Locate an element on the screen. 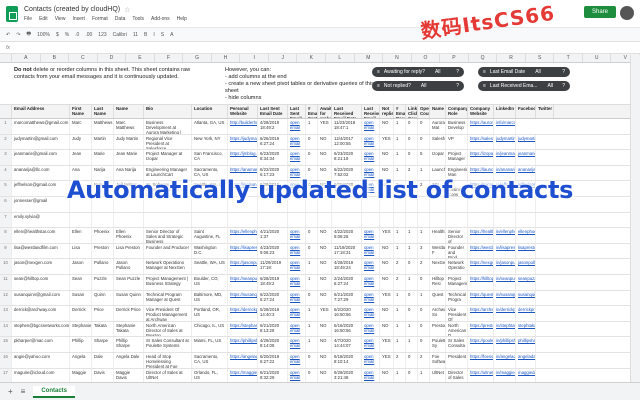  column-header: Last Name is located at coordinates (103, 111).